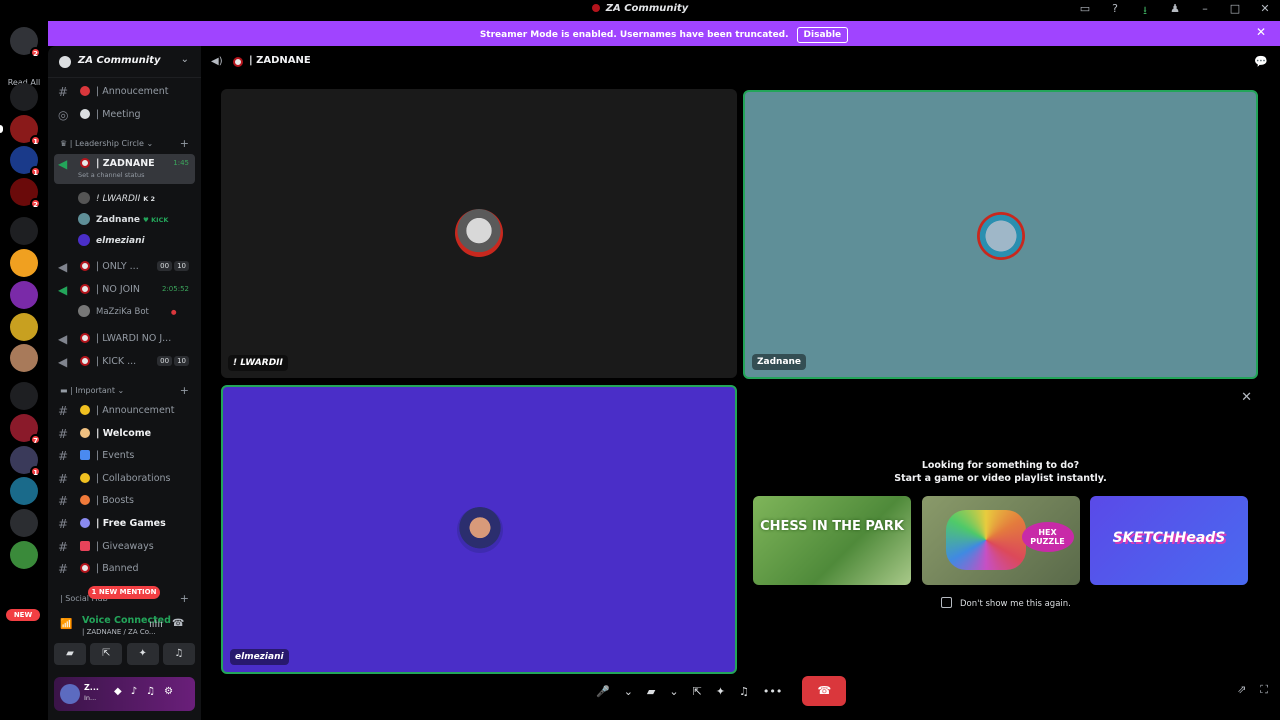 The image size is (1280, 720). I want to click on speaker-icon: ◀, so click(63, 339).